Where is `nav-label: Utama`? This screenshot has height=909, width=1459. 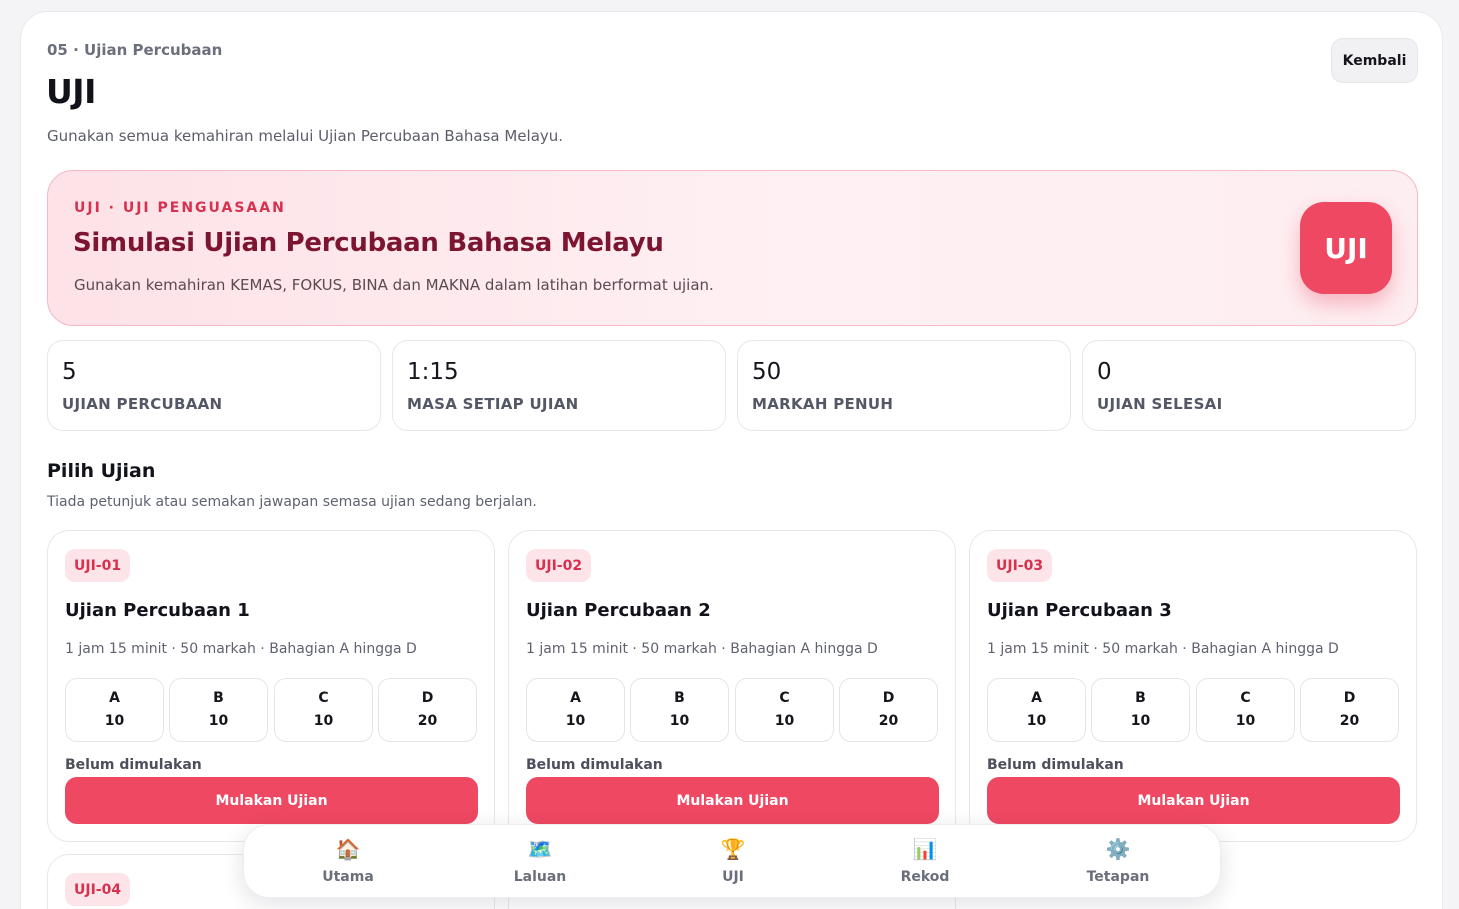
nav-label: Utama is located at coordinates (348, 877).